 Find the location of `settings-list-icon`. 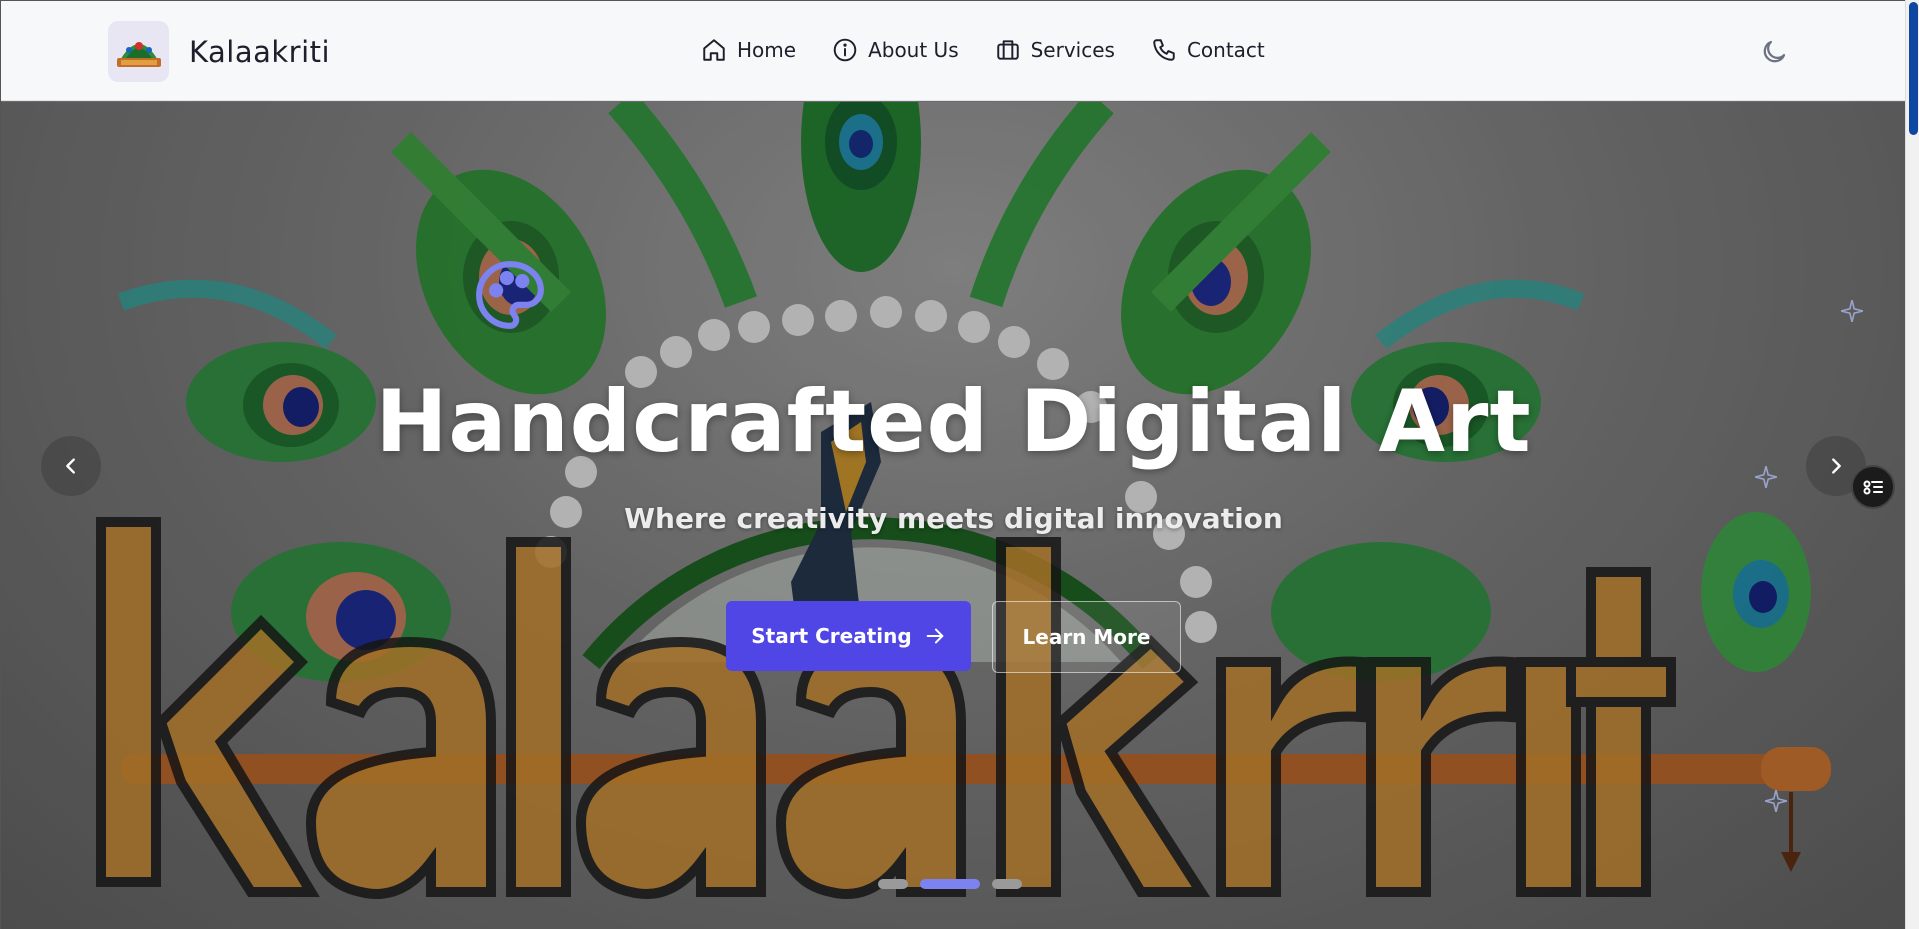

settings-list-icon is located at coordinates (1873, 487).